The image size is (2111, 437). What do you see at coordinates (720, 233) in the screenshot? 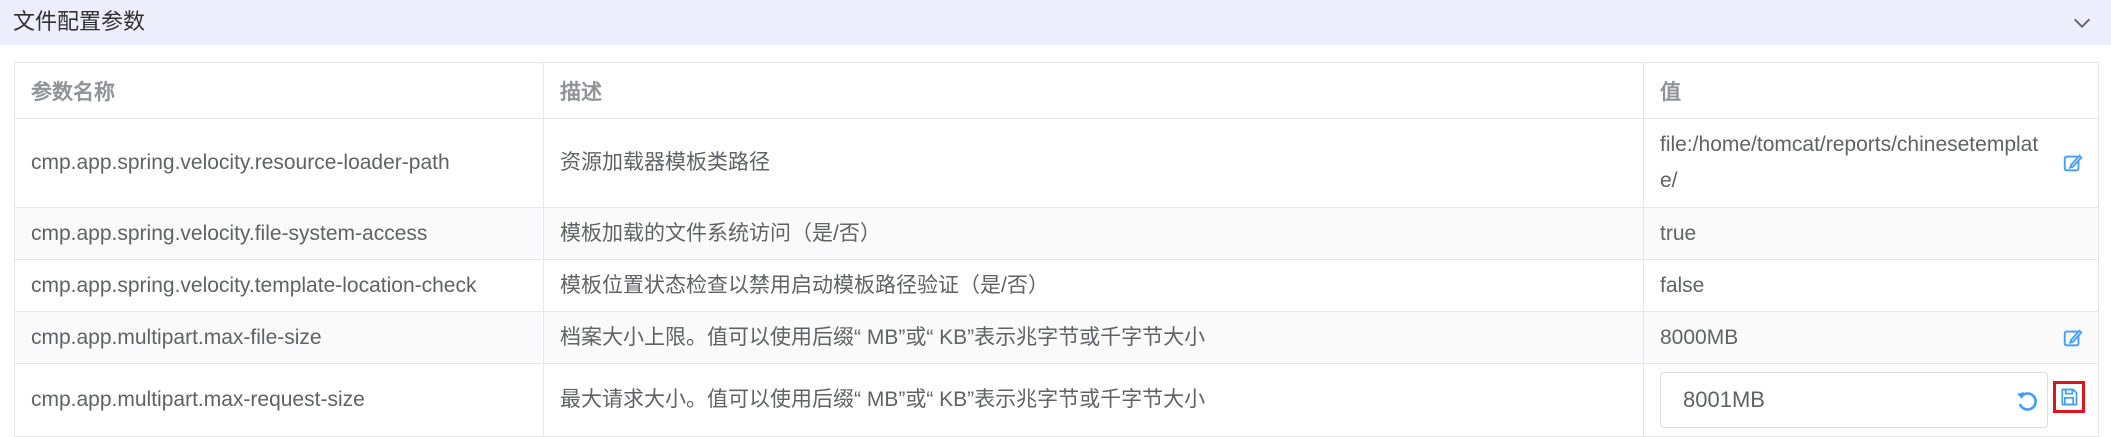
I see `param-desc: 模板加载的文件系统访问（是/否）` at bounding box center [720, 233].